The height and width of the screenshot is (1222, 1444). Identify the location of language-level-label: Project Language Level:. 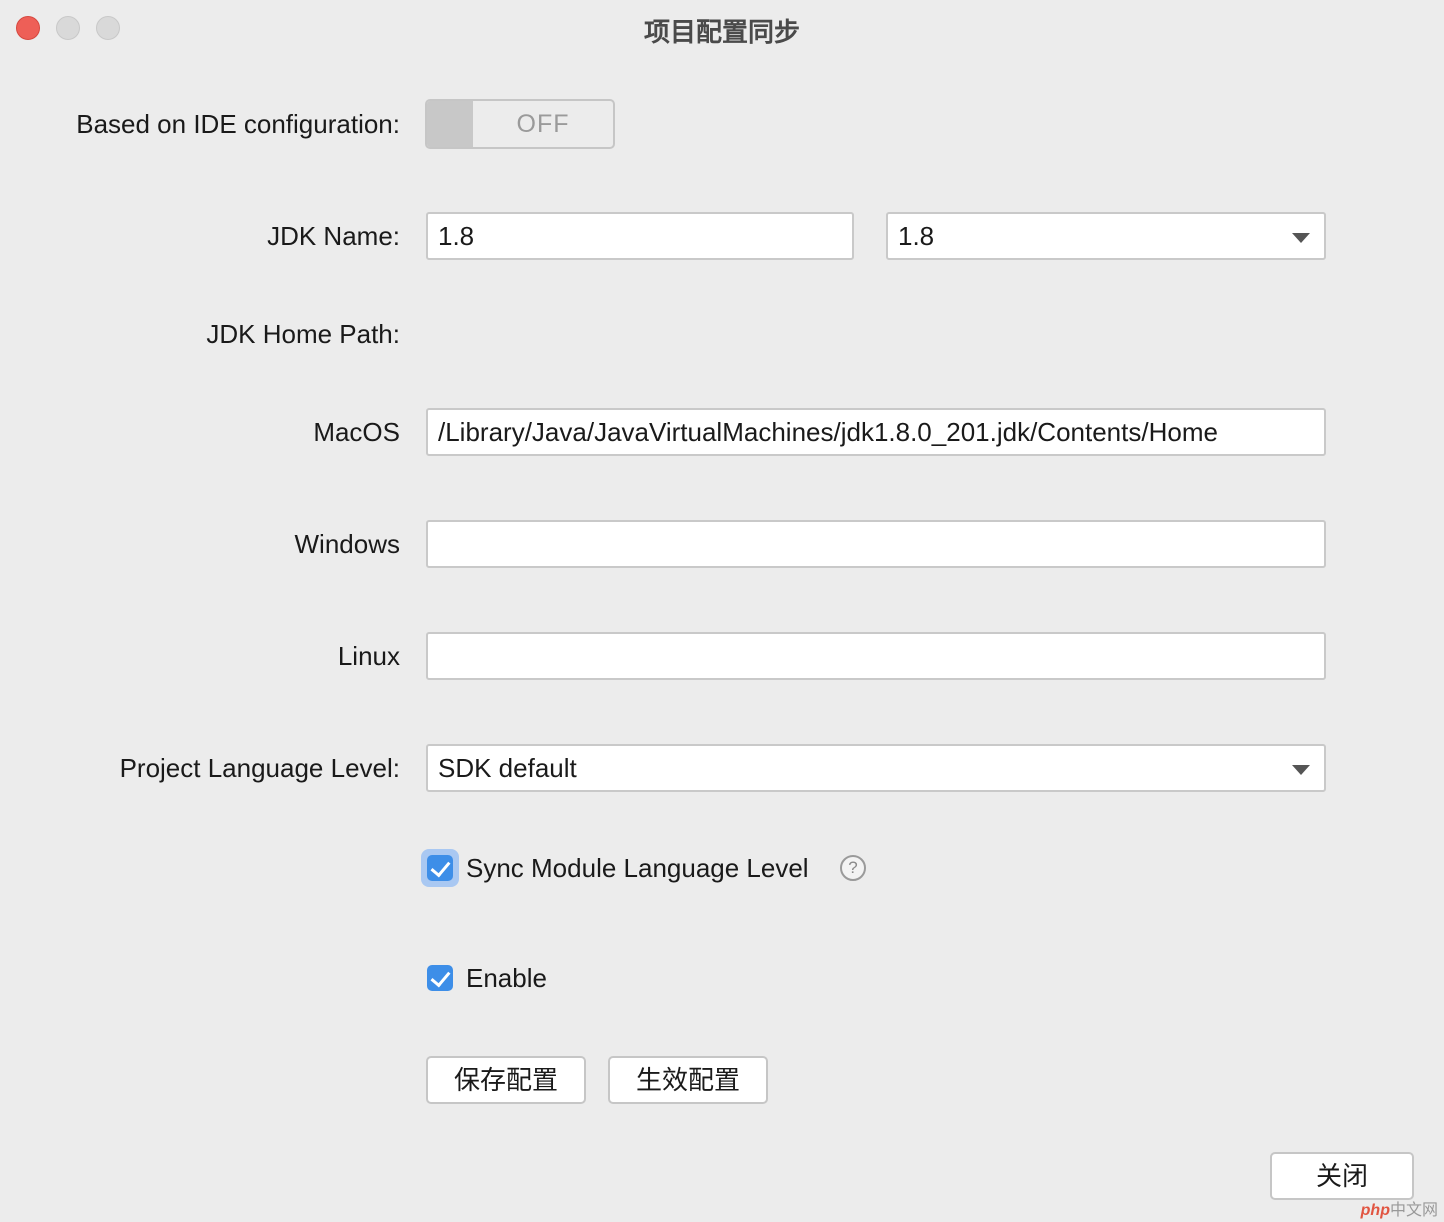
(259, 768).